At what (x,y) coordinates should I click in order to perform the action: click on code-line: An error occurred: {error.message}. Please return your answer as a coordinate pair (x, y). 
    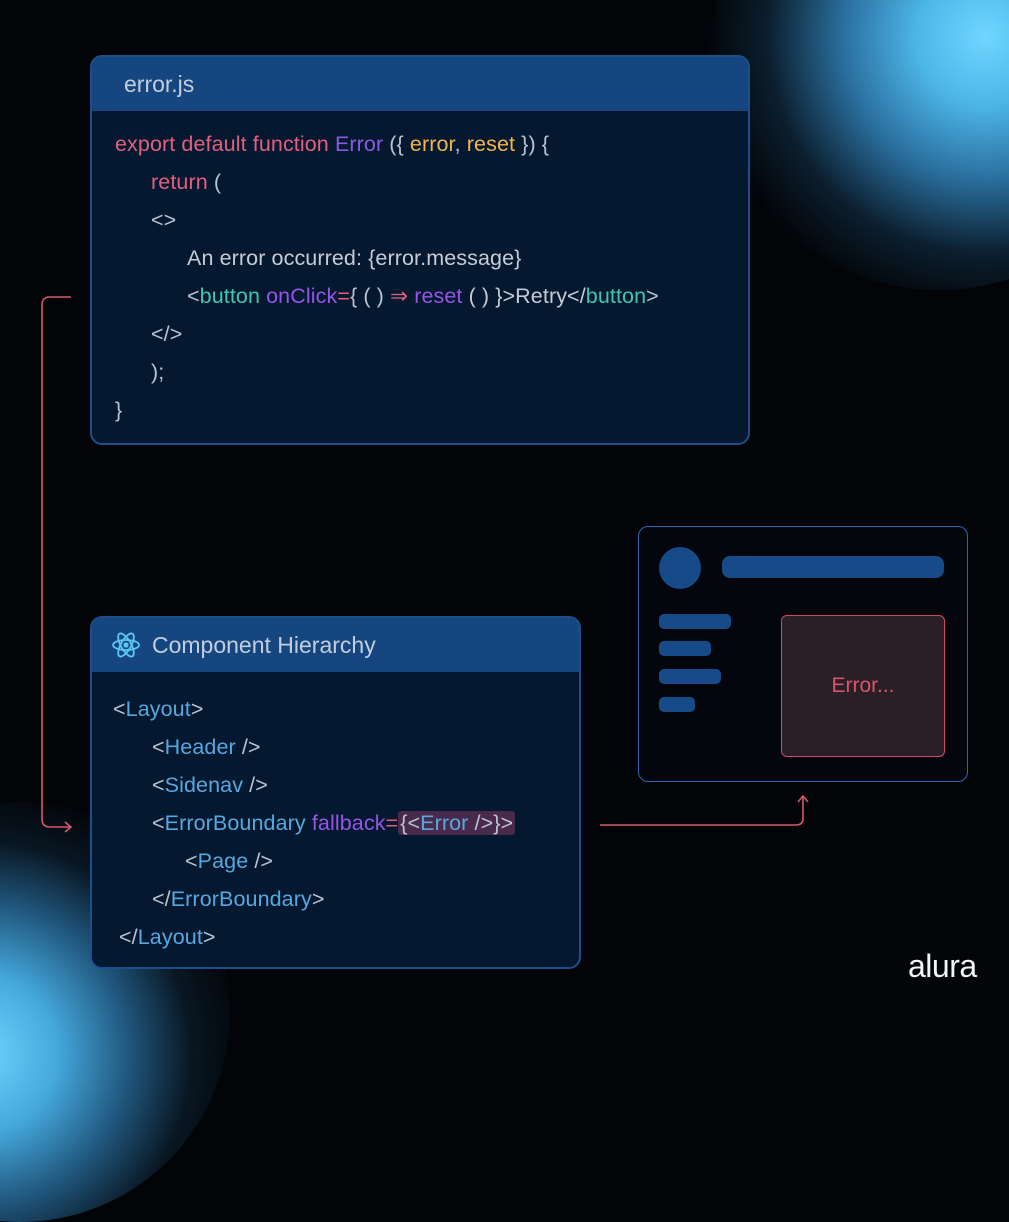
    Looking at the image, I should click on (354, 258).